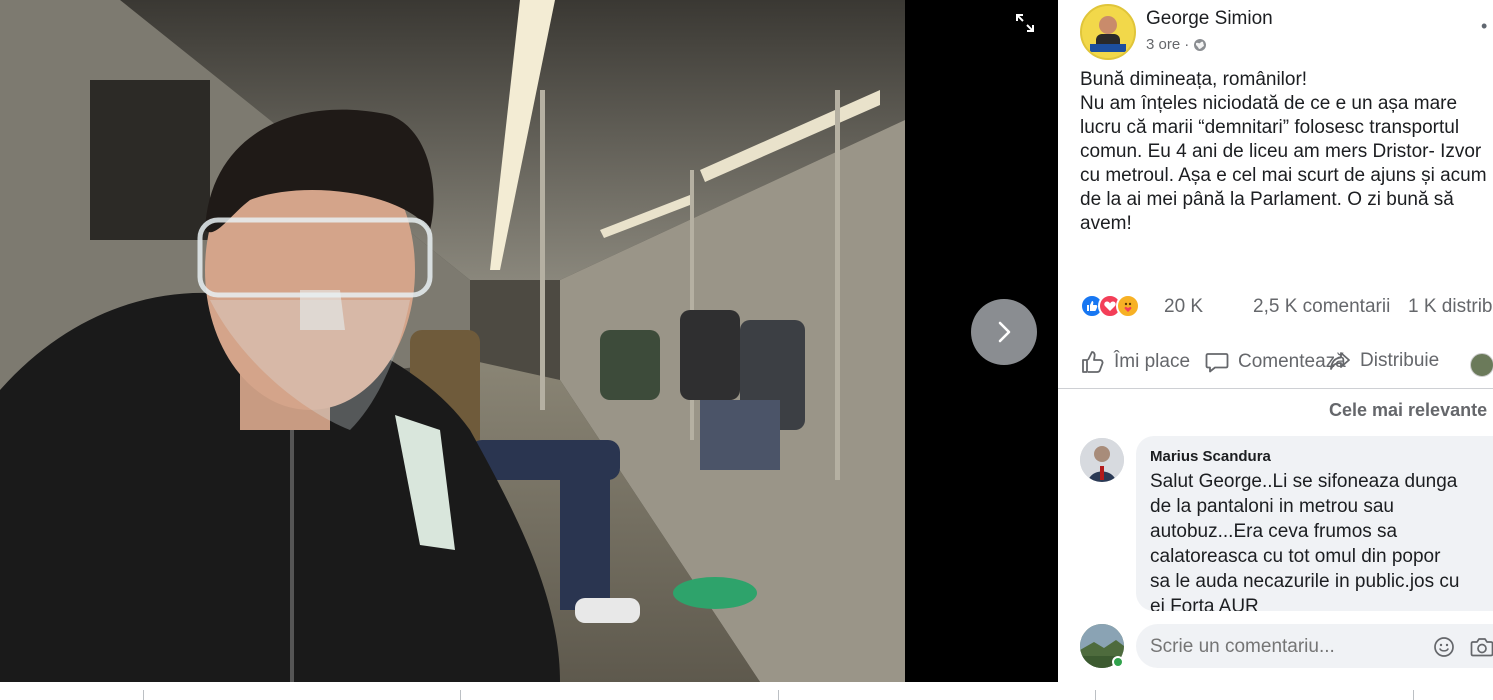 The width and height of the screenshot is (1493, 700). What do you see at coordinates (1093, 362) in the screenshot?
I see `thumbs-up-icon` at bounding box center [1093, 362].